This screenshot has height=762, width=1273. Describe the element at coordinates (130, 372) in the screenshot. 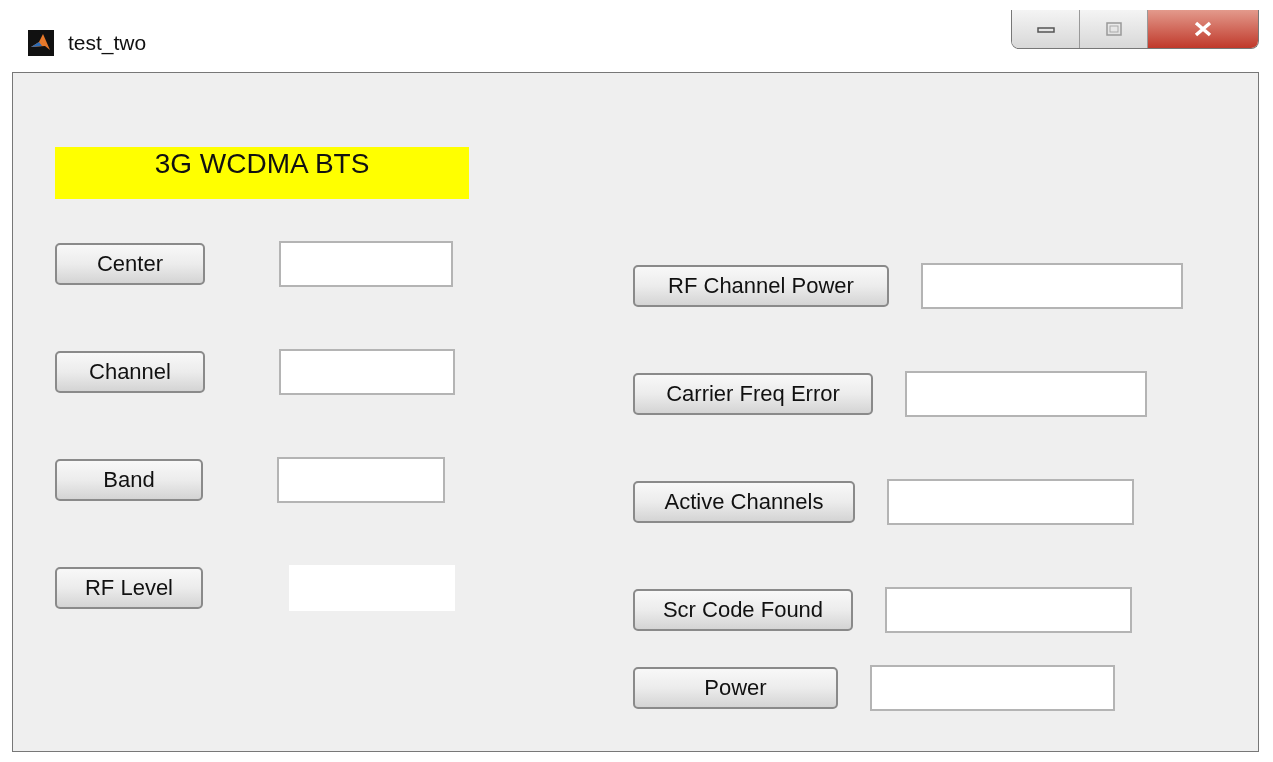

I see `push-button: Channel` at that location.